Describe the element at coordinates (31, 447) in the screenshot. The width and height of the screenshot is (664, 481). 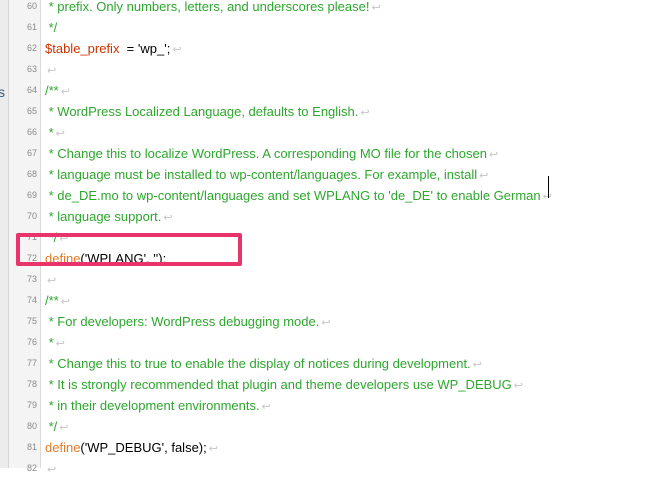
I see `line-number: 81` at that location.